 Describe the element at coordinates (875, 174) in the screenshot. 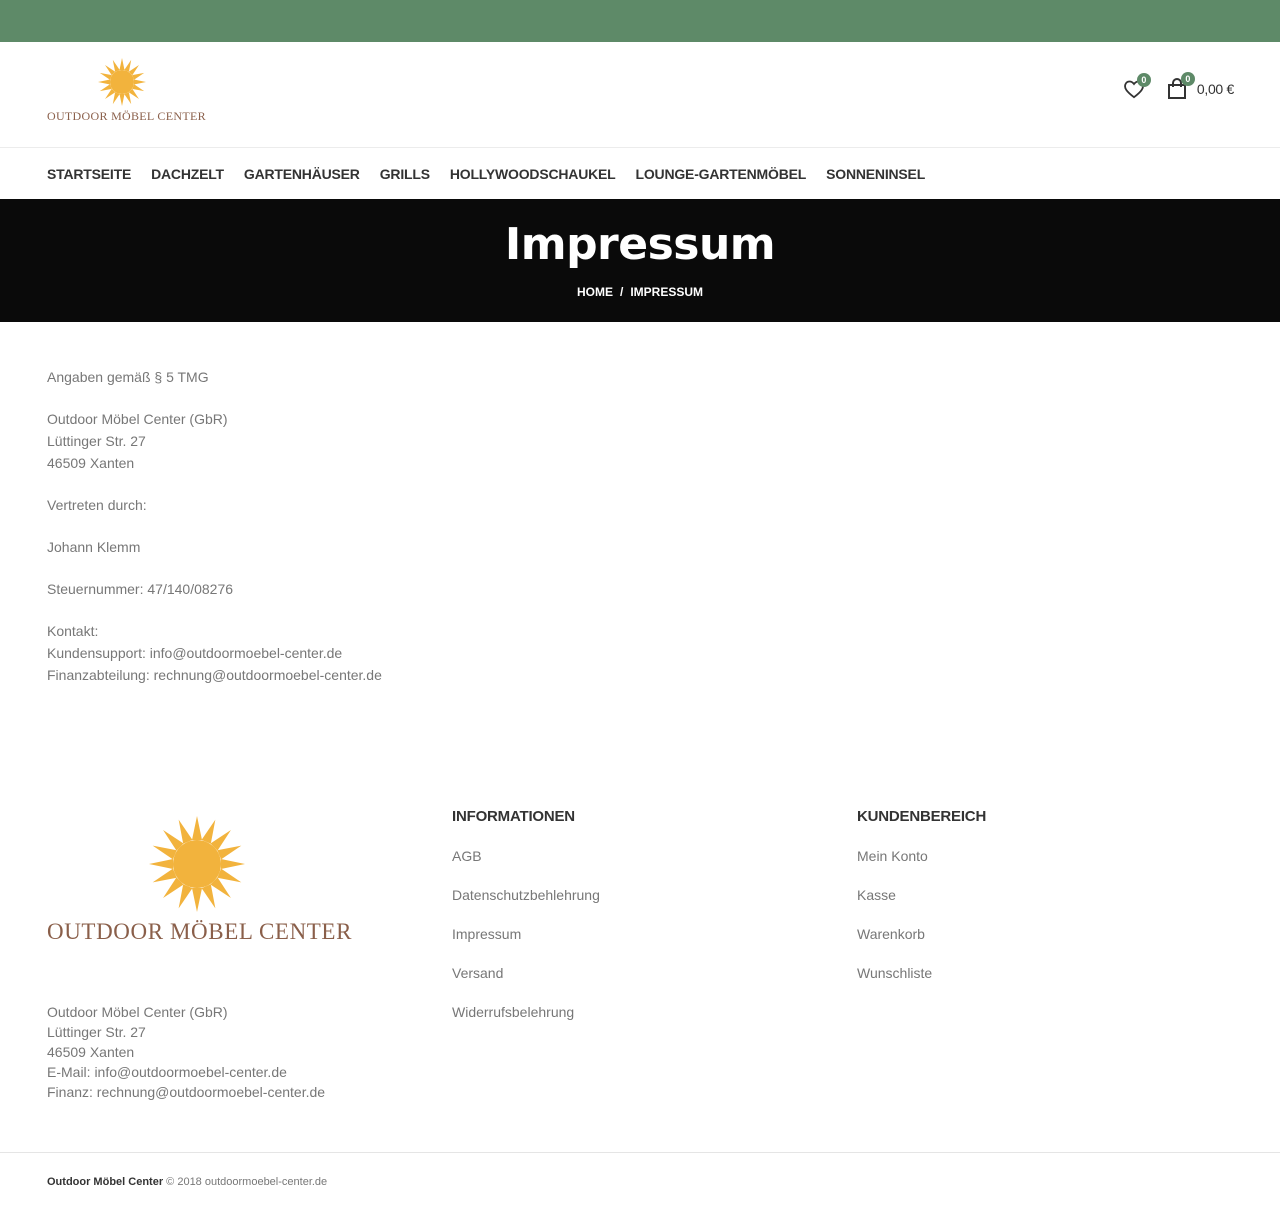

I see `nav-item-sonneninsel: SONNENINSEL` at that location.